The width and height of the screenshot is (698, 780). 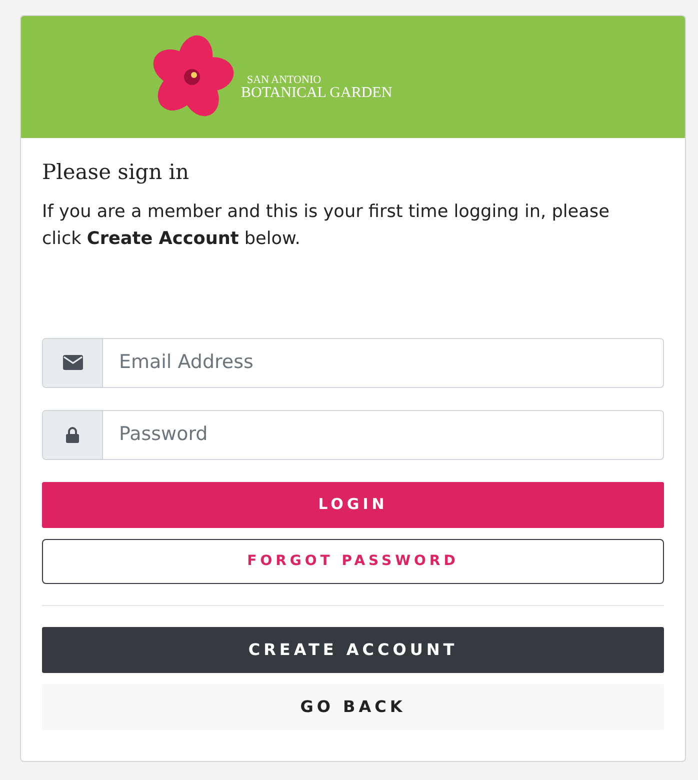 I want to click on forgot-password-button: FORGOT PASSWORD, so click(x=353, y=561).